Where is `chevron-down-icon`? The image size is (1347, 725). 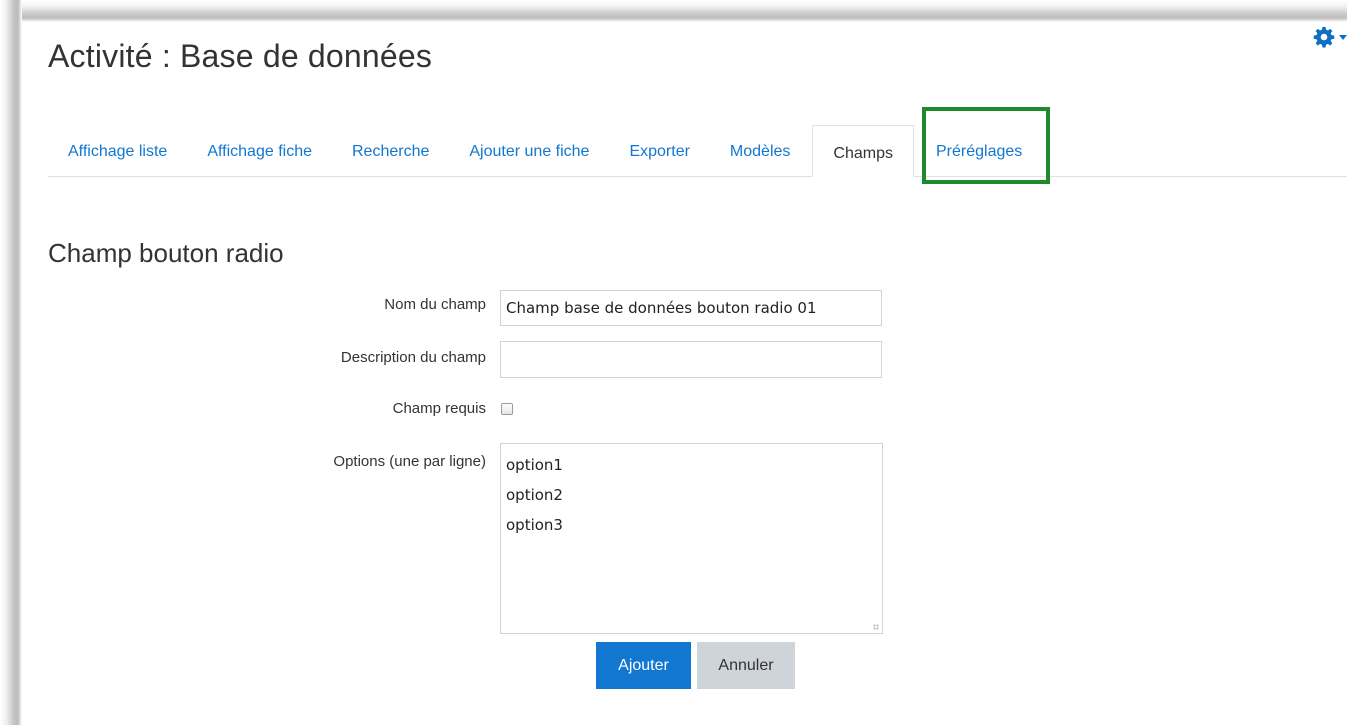
chevron-down-icon is located at coordinates (1343, 37).